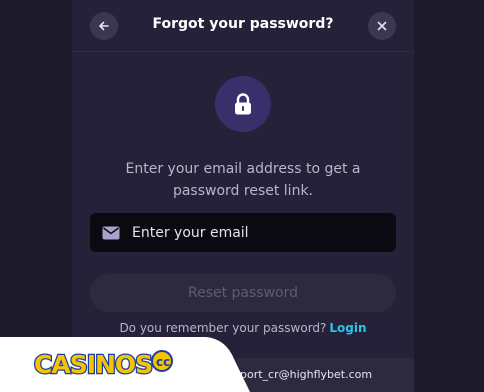 This screenshot has height=392, width=484. What do you see at coordinates (306, 374) in the screenshot?
I see `support-email: port_cr@highflybet.com` at bounding box center [306, 374].